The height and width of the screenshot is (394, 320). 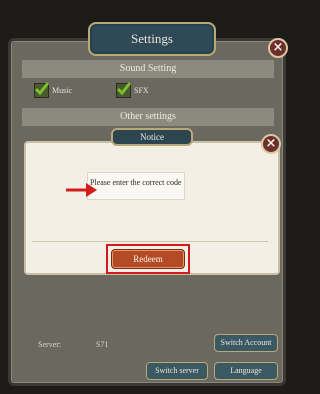 What do you see at coordinates (81, 190) in the screenshot?
I see `red-arrow-icon` at bounding box center [81, 190].